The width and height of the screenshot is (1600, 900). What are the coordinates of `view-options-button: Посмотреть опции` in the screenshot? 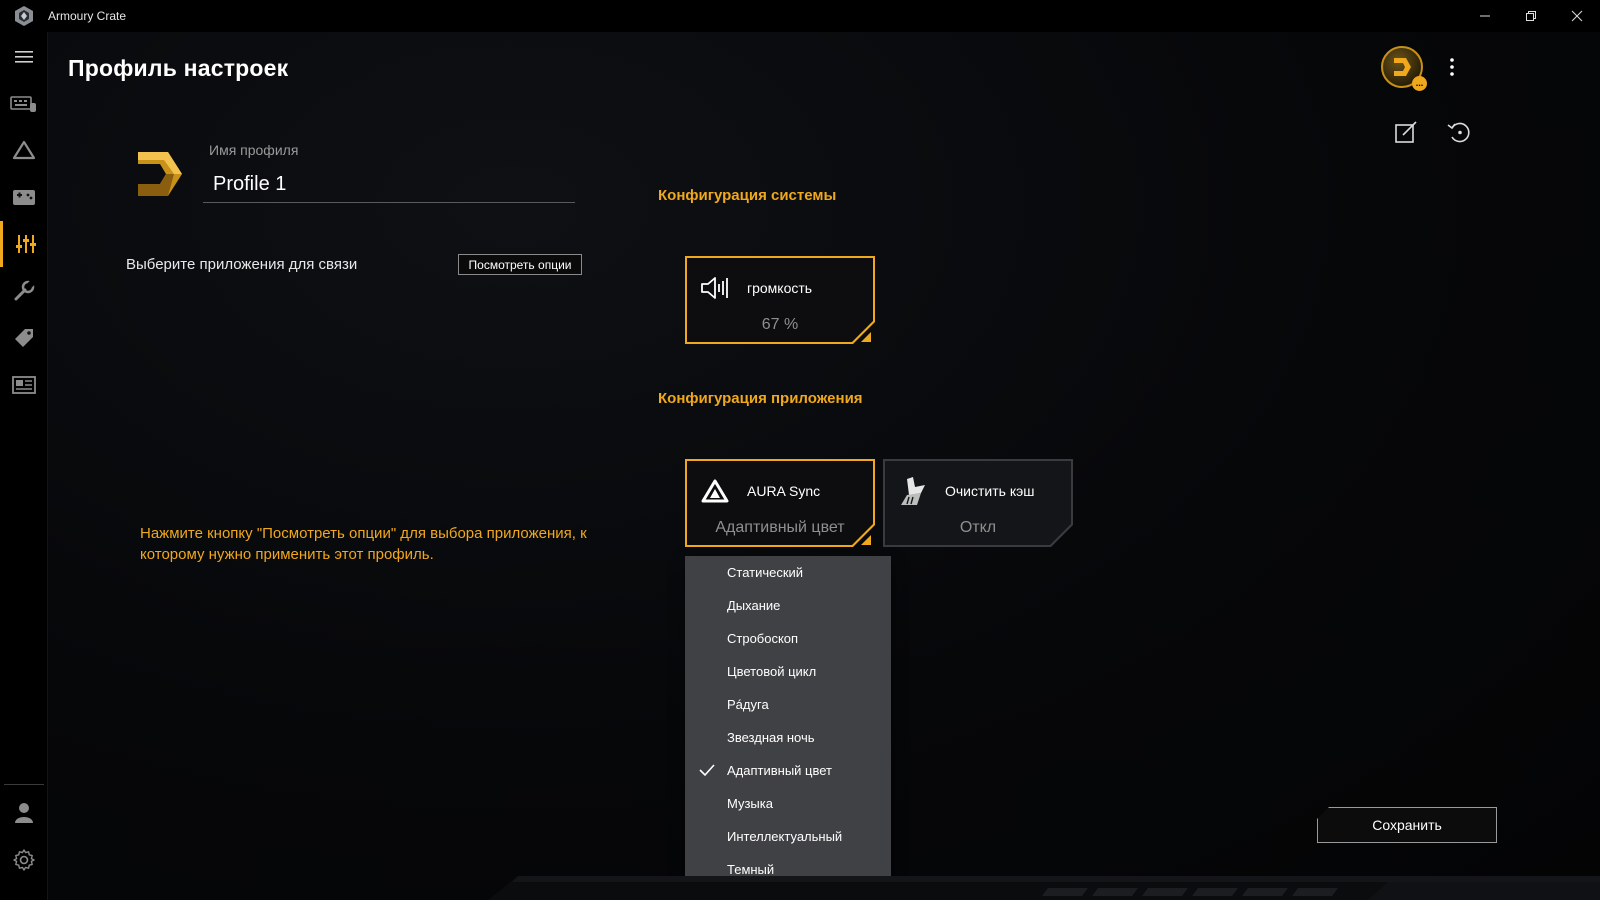 It's located at (520, 264).